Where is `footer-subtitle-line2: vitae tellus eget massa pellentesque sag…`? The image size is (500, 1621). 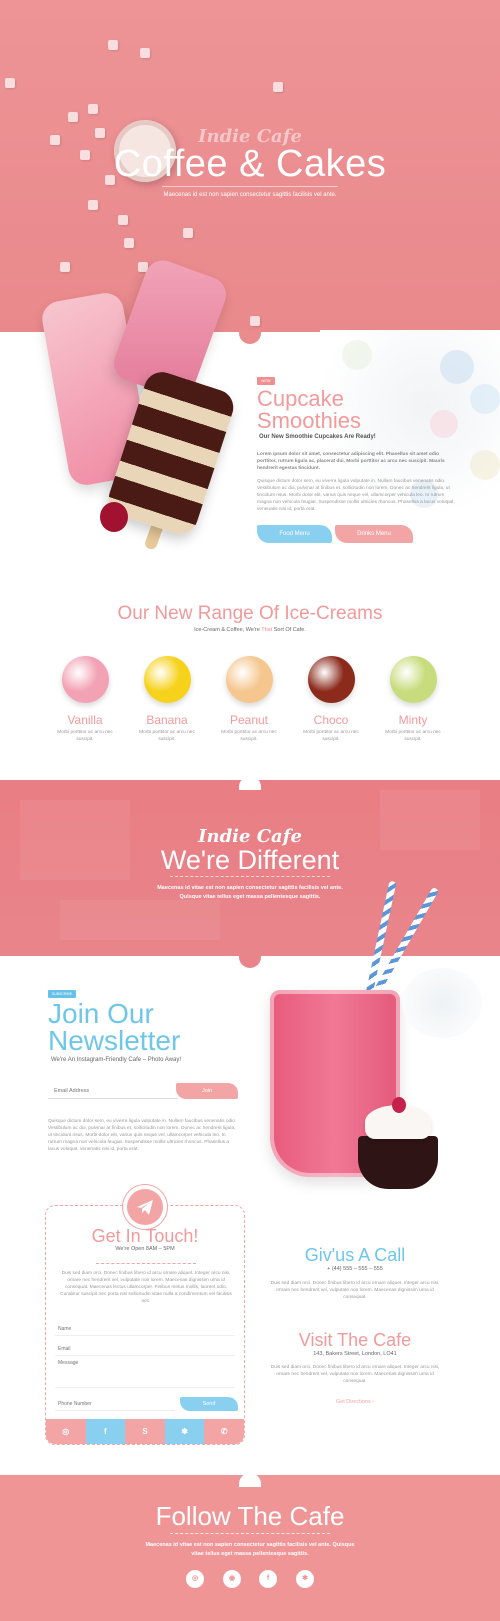 footer-subtitle-line2: vitae tellus eget massa pellentesque sag… is located at coordinates (250, 1554).